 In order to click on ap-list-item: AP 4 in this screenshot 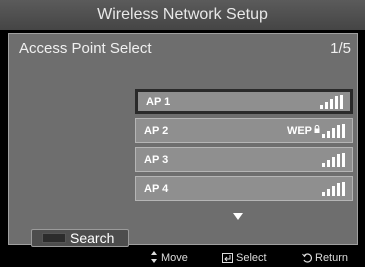, I will do `click(244, 188)`.